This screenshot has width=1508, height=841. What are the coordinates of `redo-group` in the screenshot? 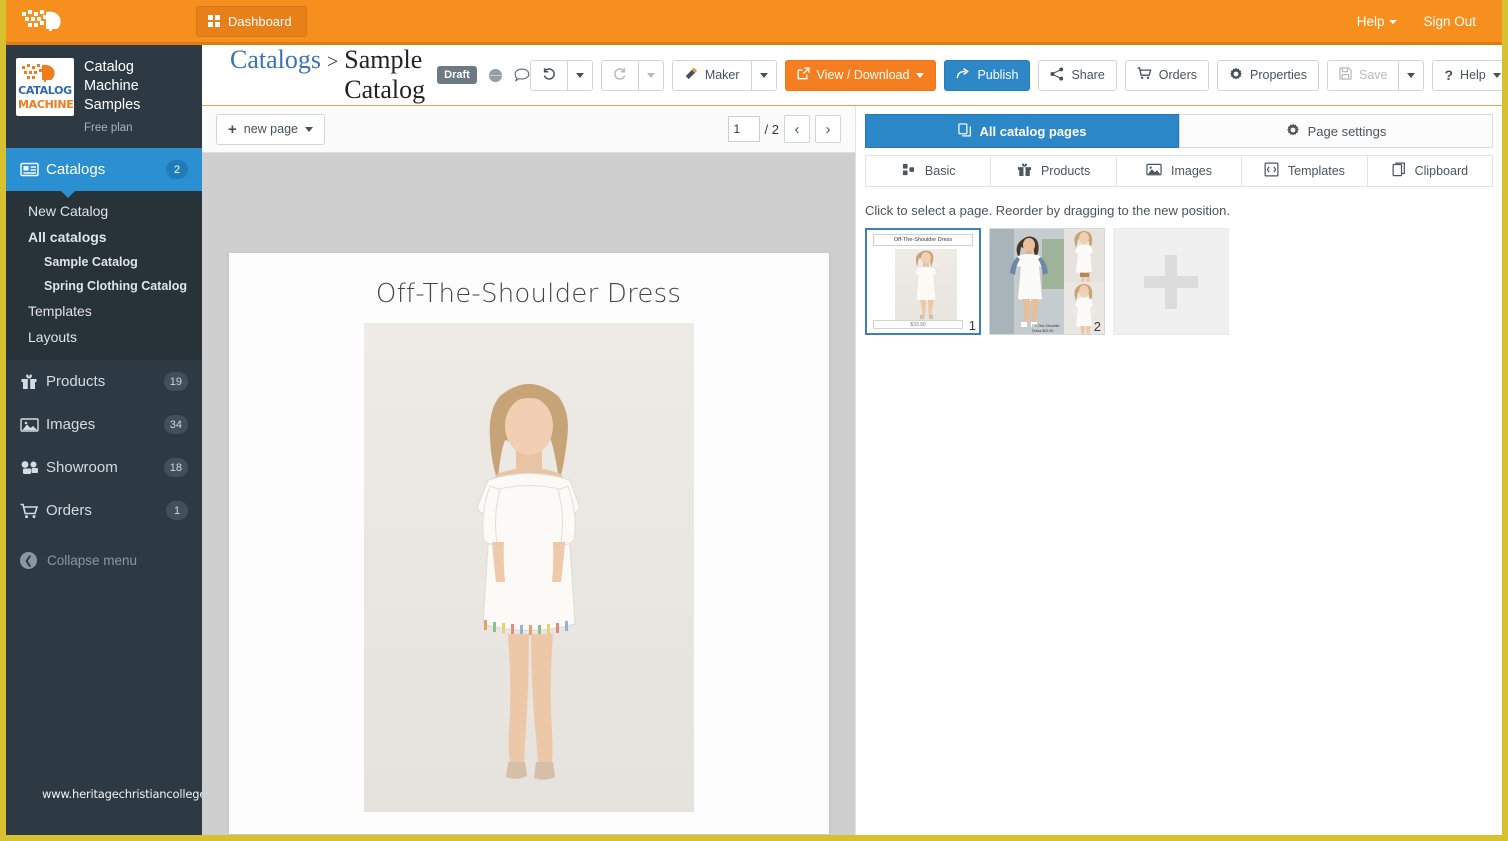 It's located at (632, 75).